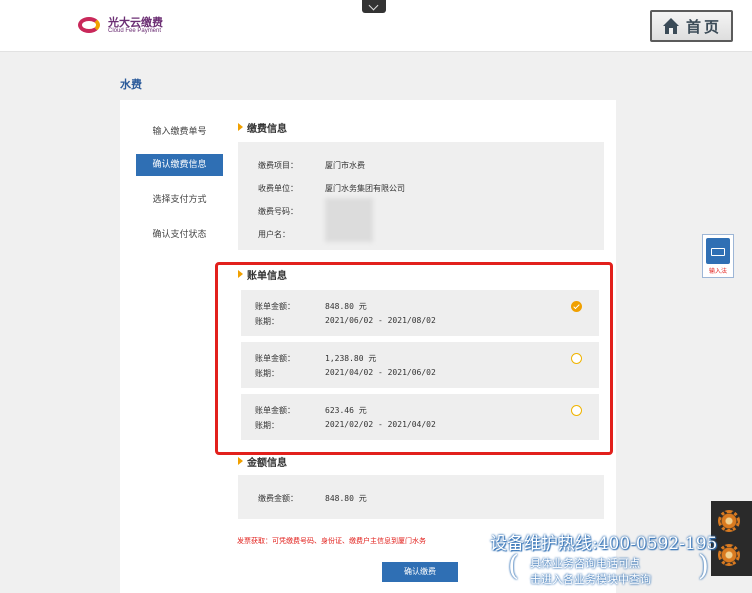 The width and height of the screenshot is (752, 593). Describe the element at coordinates (365, 188) in the screenshot. I see `payee-value: 厦门水务集团有限公司` at that location.